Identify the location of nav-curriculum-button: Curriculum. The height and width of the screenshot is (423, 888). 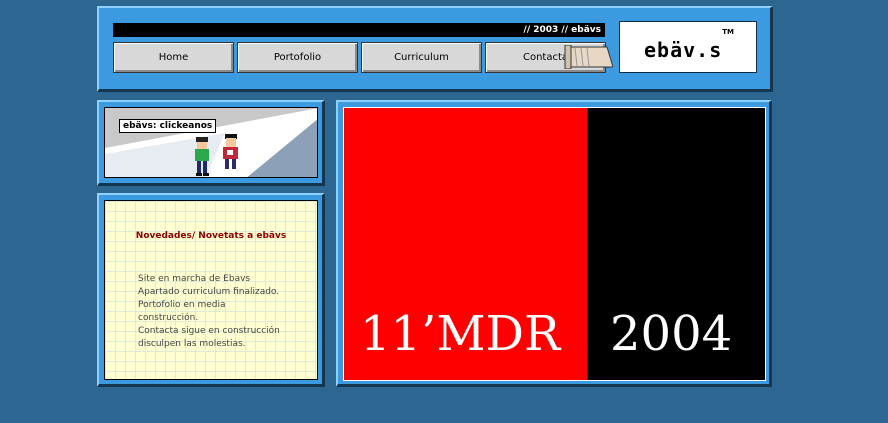
(421, 57).